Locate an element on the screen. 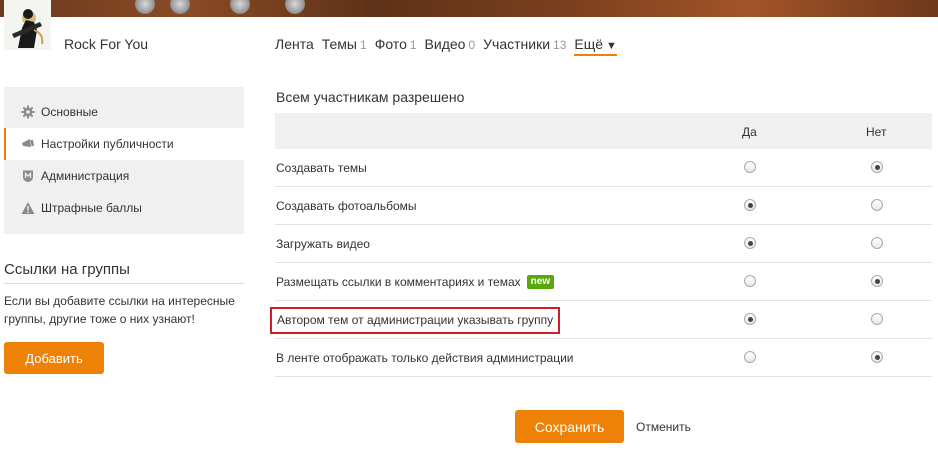 The image size is (938, 456). add-group-link-button: Добавить is located at coordinates (54, 358).